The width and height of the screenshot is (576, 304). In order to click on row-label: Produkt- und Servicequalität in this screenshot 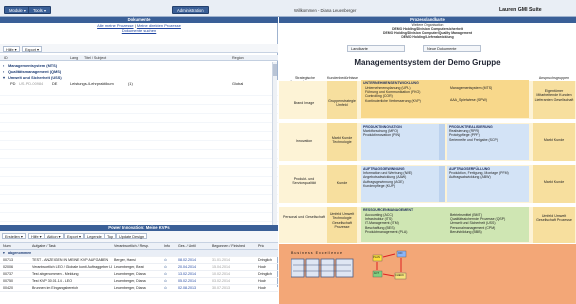, I will do `click(304, 181)`.